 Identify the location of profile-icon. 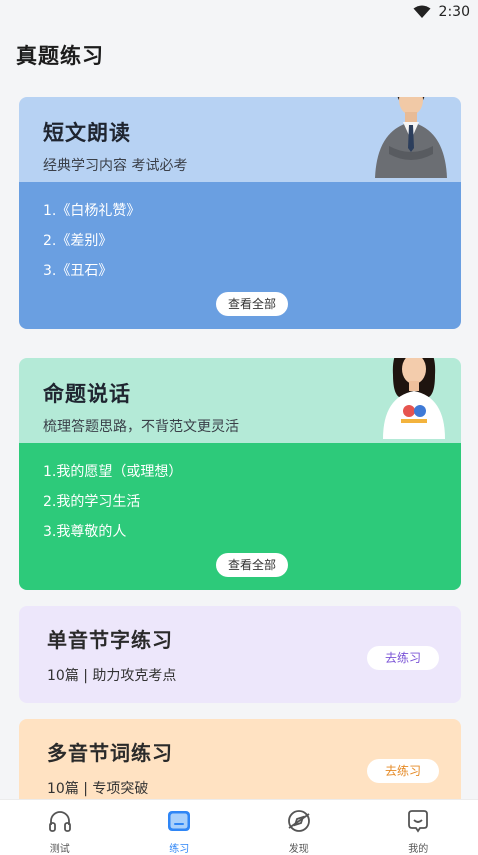
(418, 823).